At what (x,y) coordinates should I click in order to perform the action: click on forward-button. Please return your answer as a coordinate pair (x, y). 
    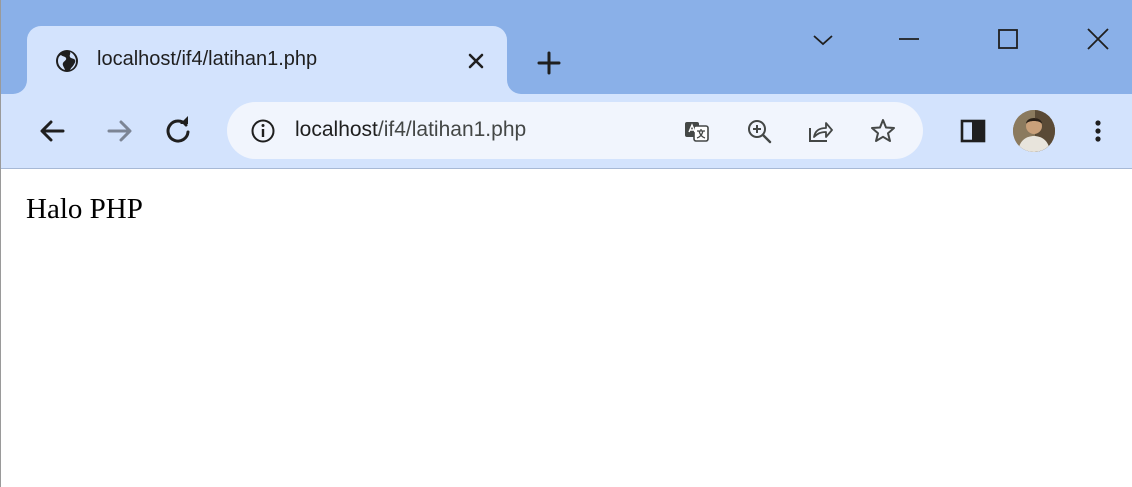
    Looking at the image, I should click on (119, 131).